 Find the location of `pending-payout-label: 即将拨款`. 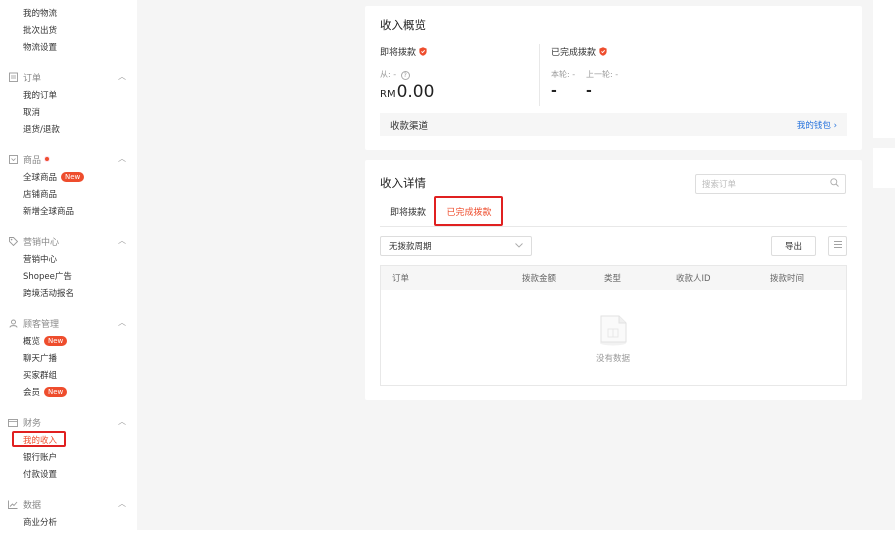

pending-payout-label: 即将拨款 is located at coordinates (403, 51).